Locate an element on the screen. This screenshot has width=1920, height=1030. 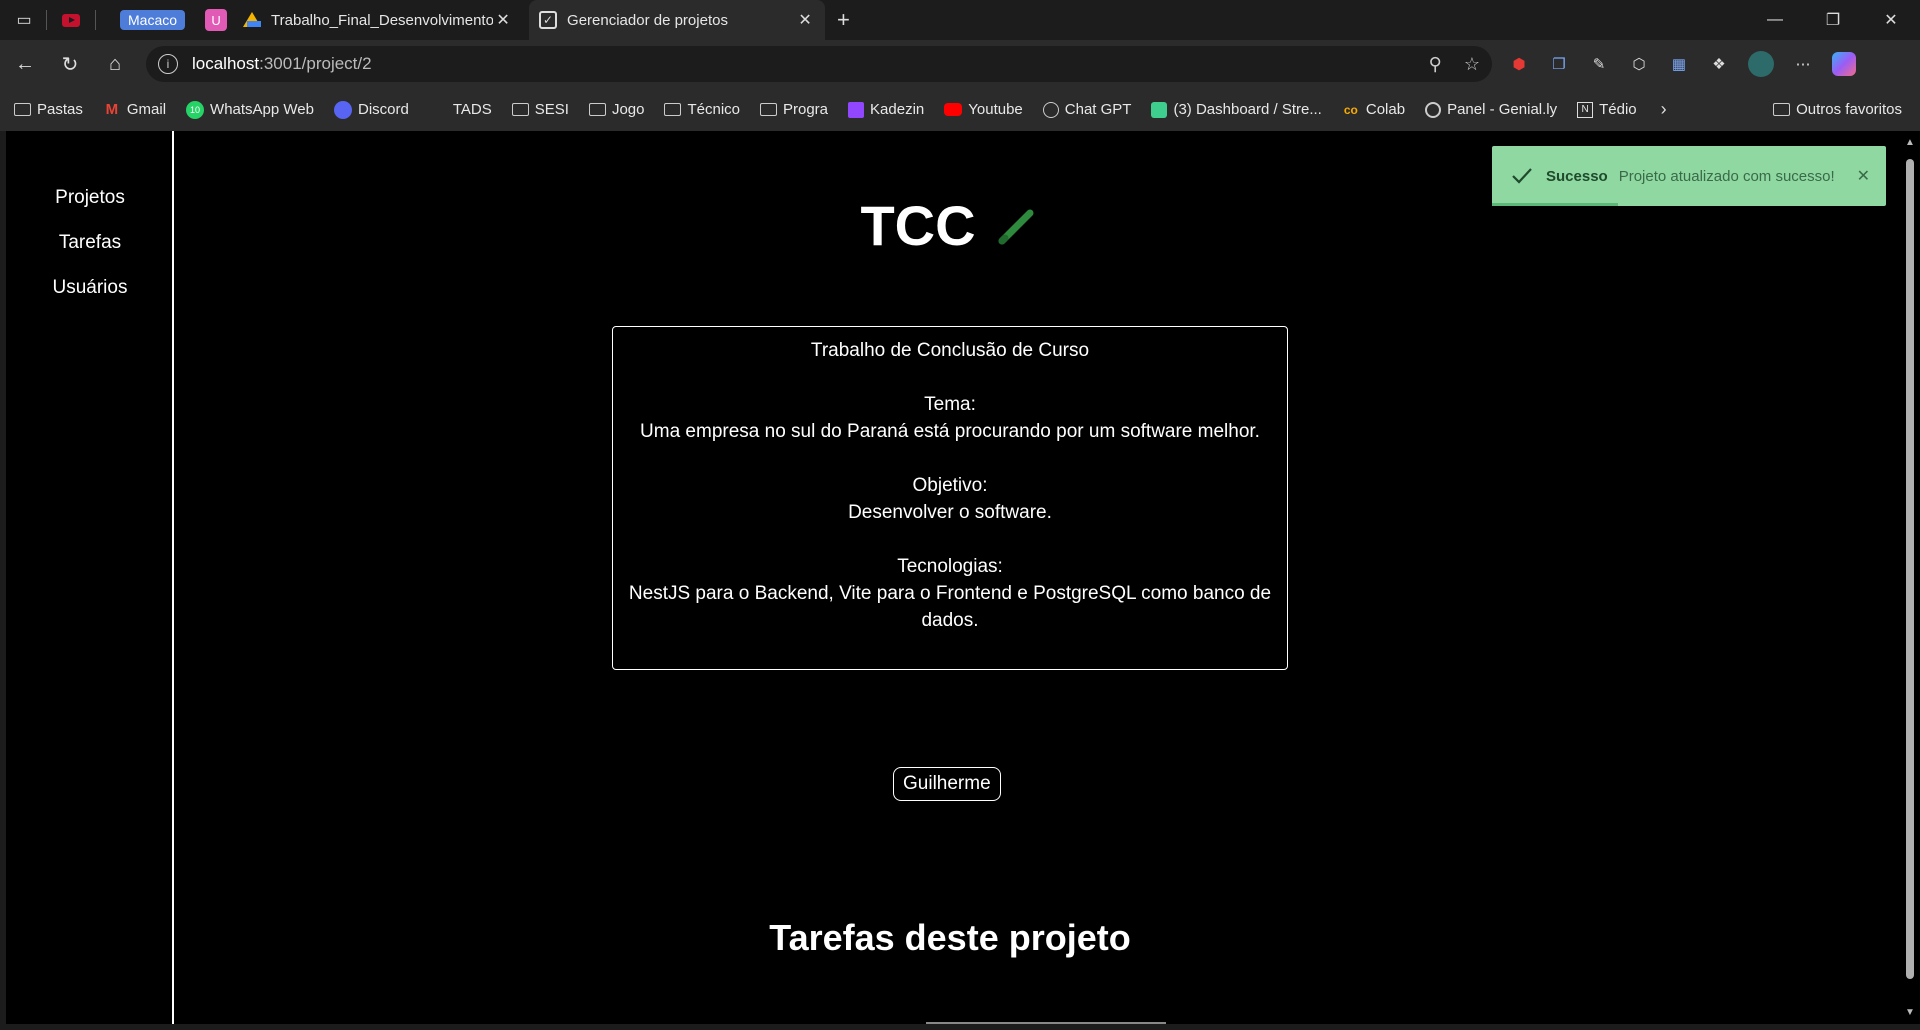
bookmark-label: Discord is located at coordinates (383, 109).